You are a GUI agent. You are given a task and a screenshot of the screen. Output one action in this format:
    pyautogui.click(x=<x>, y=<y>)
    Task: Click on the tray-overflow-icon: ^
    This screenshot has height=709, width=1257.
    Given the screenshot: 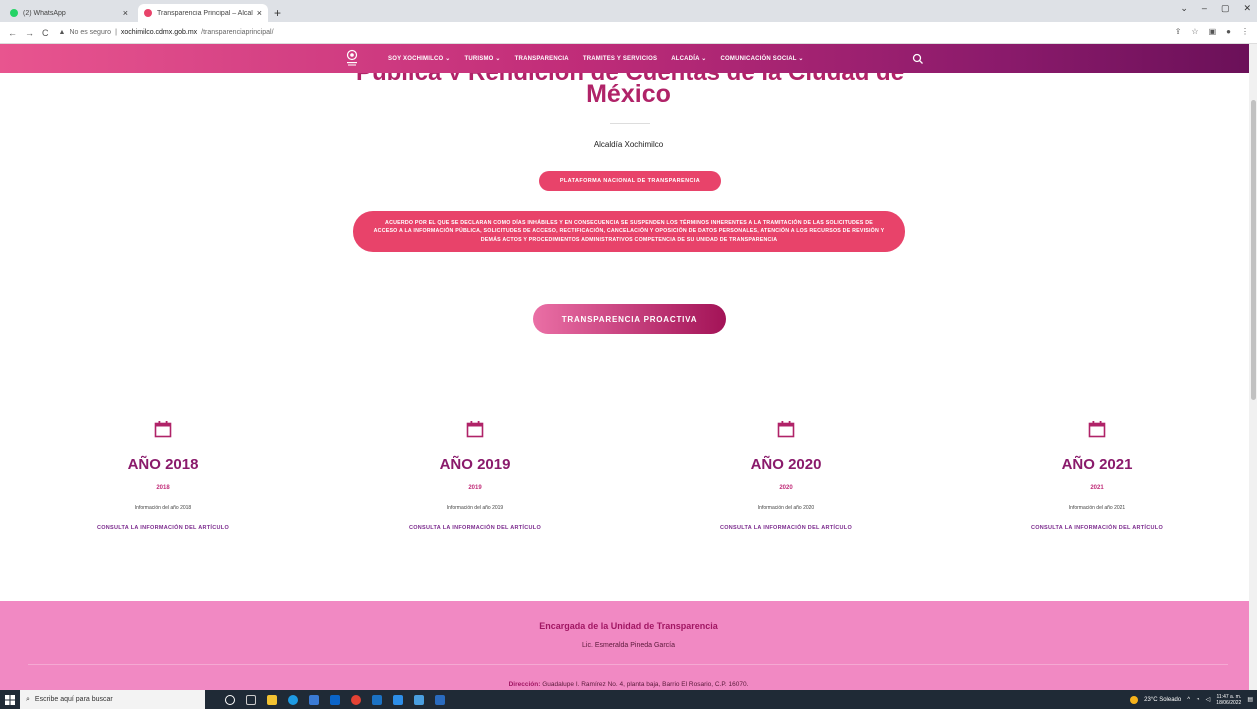 What is the action you would take?
    pyautogui.click(x=1188, y=700)
    